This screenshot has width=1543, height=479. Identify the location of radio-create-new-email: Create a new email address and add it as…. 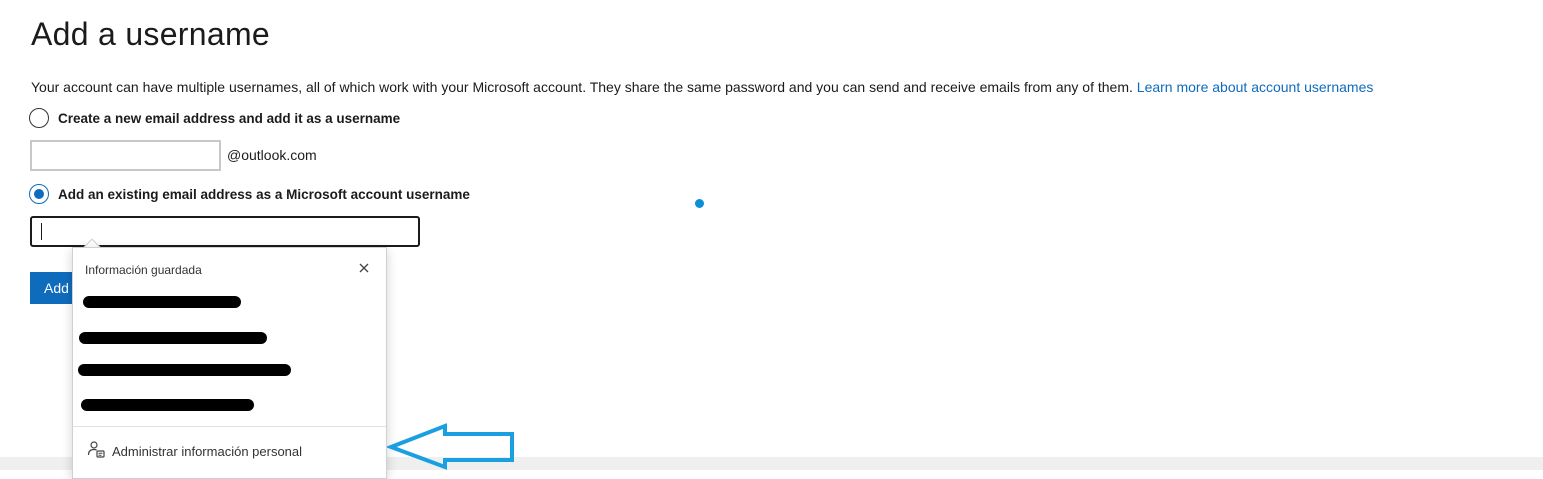
(214, 118).